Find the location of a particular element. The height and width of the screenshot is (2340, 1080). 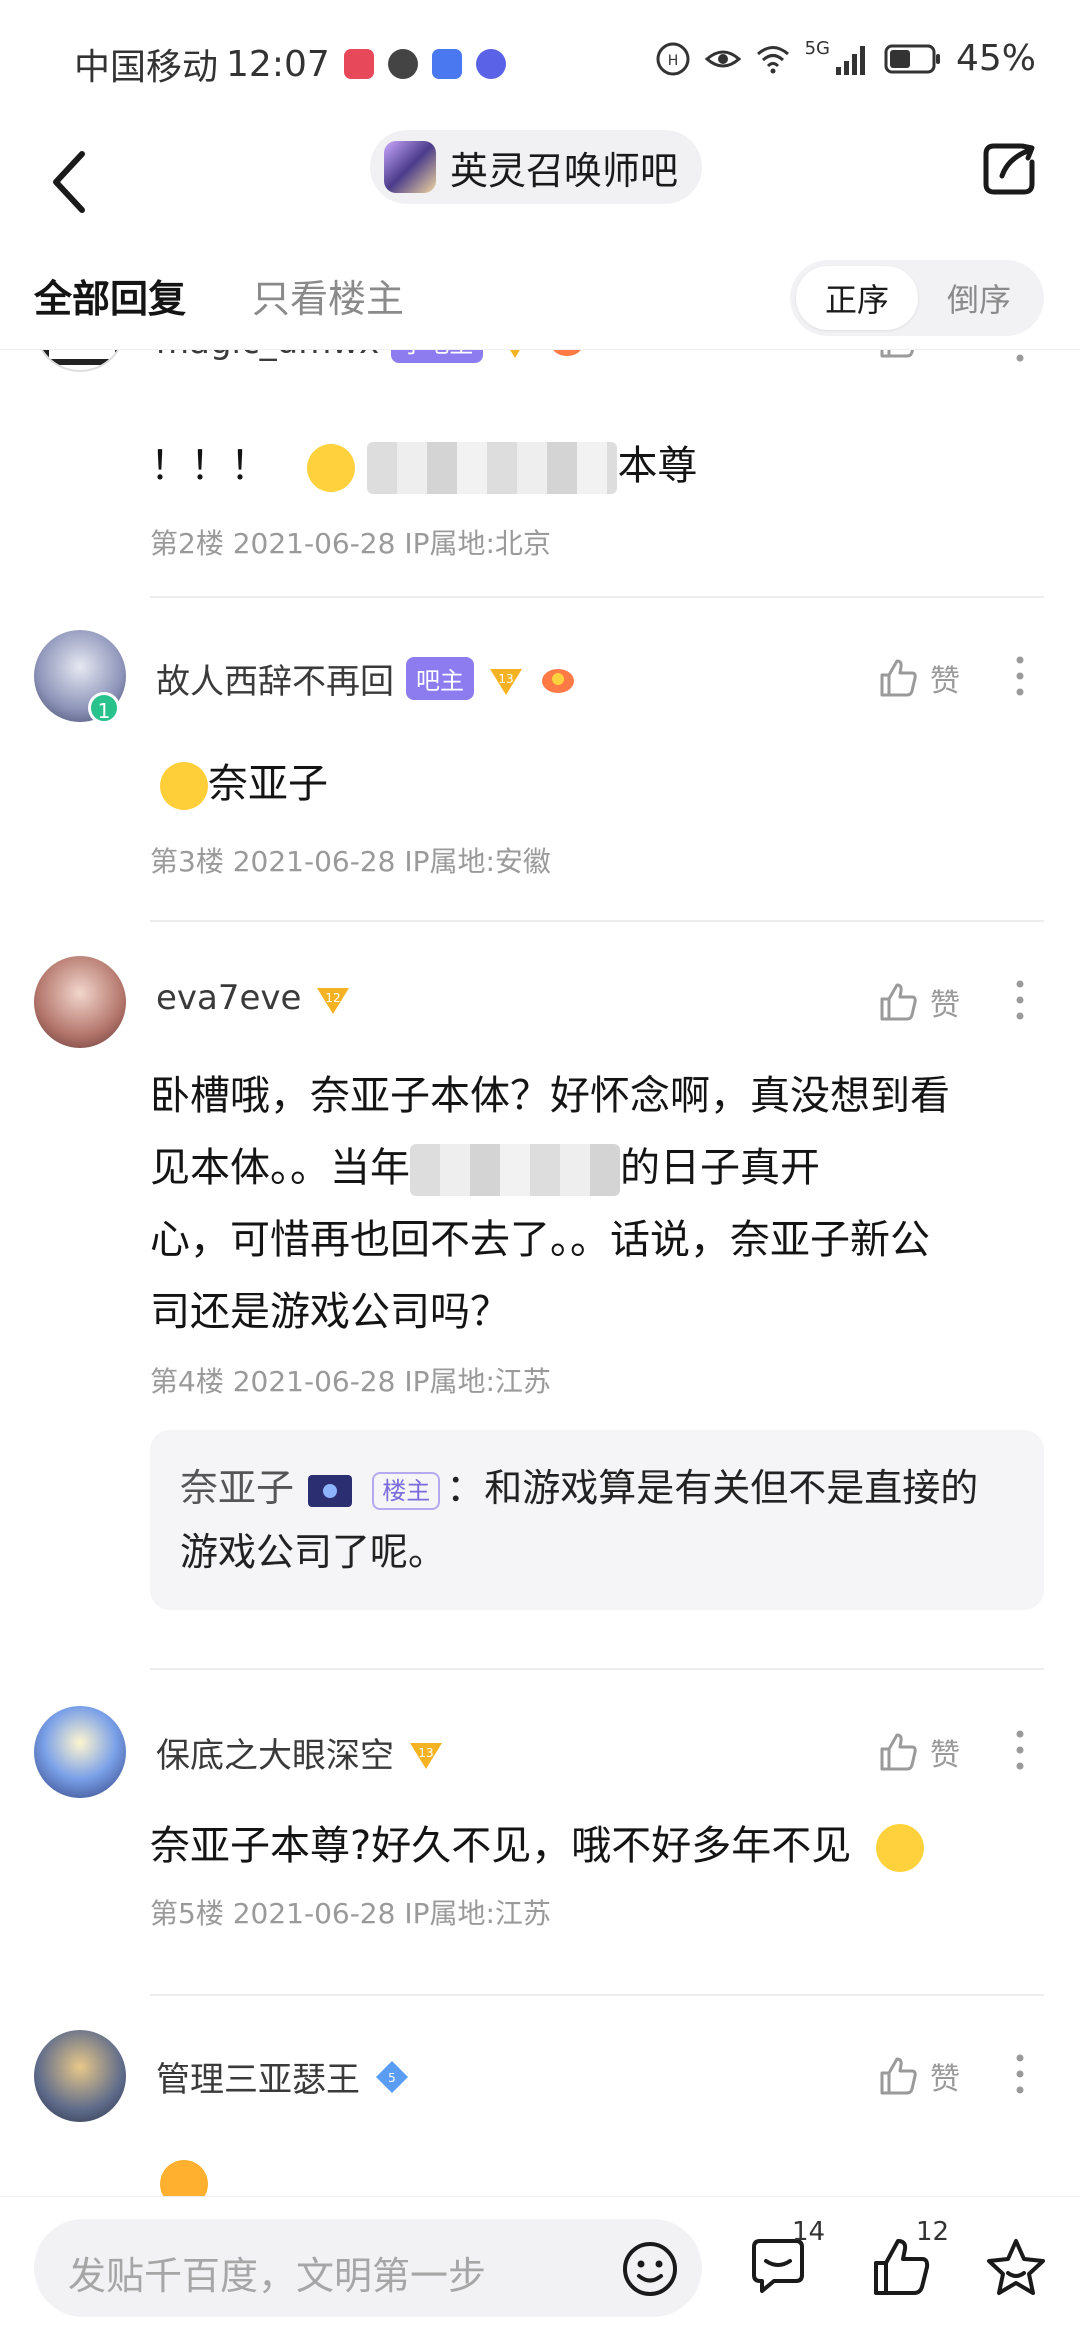

user-row: 故人西辞不再回 吧主 13 is located at coordinates (367, 678).